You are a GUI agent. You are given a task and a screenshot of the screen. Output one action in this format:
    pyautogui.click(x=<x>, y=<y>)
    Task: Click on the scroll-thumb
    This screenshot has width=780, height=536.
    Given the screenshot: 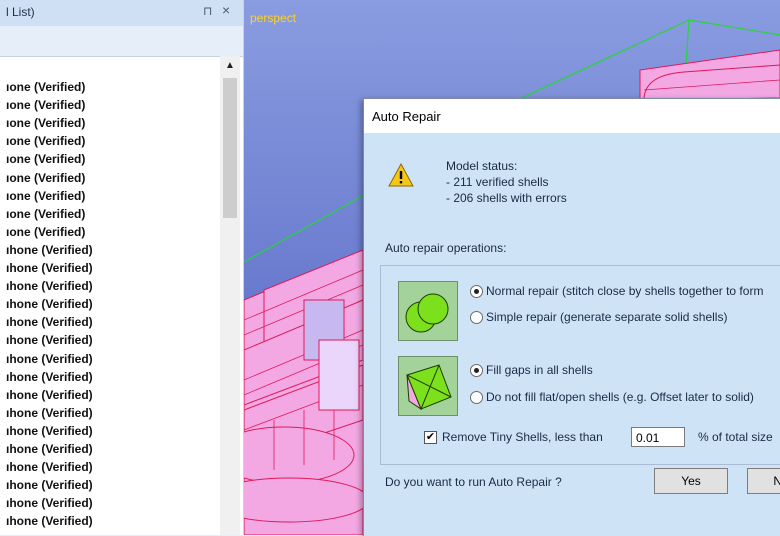 What is the action you would take?
    pyautogui.click(x=230, y=148)
    